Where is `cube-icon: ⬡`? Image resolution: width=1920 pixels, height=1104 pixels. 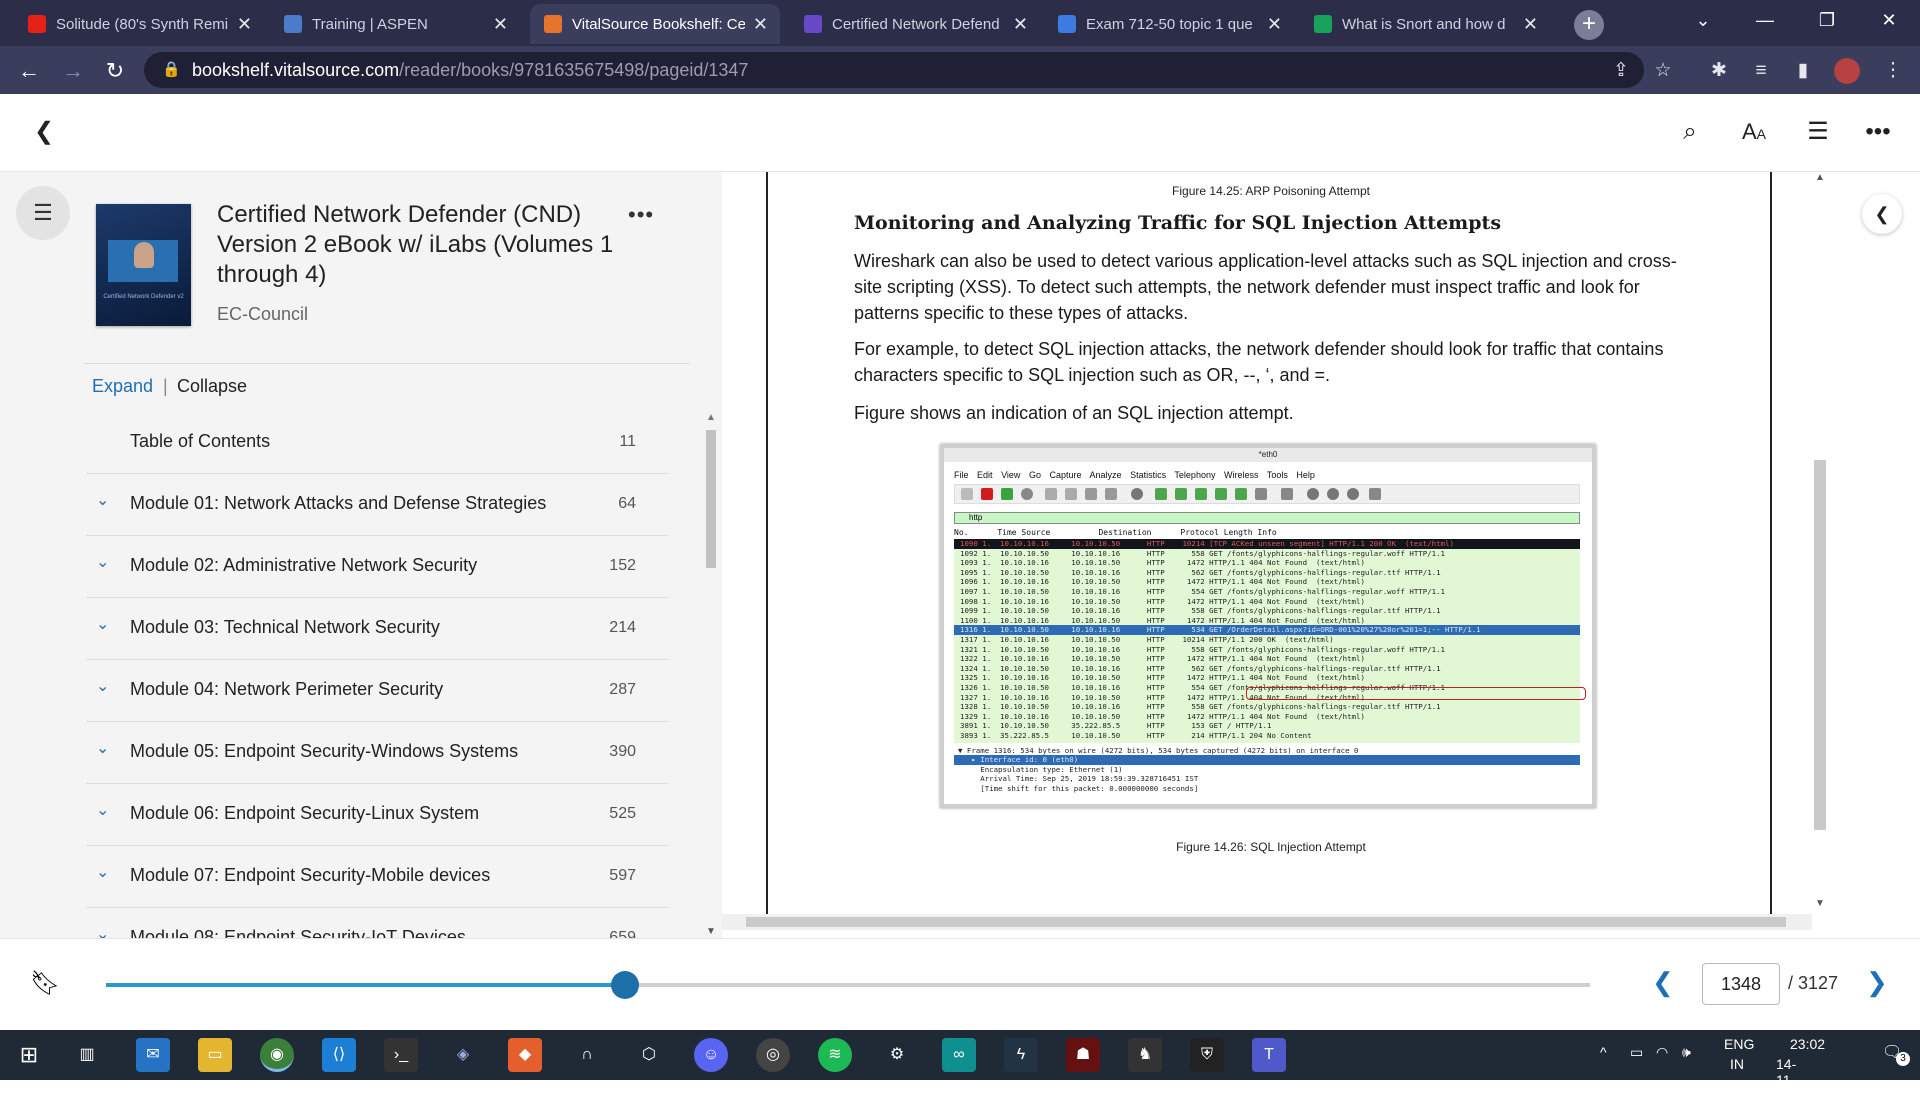
cube-icon: ⬡ is located at coordinates (649, 1055).